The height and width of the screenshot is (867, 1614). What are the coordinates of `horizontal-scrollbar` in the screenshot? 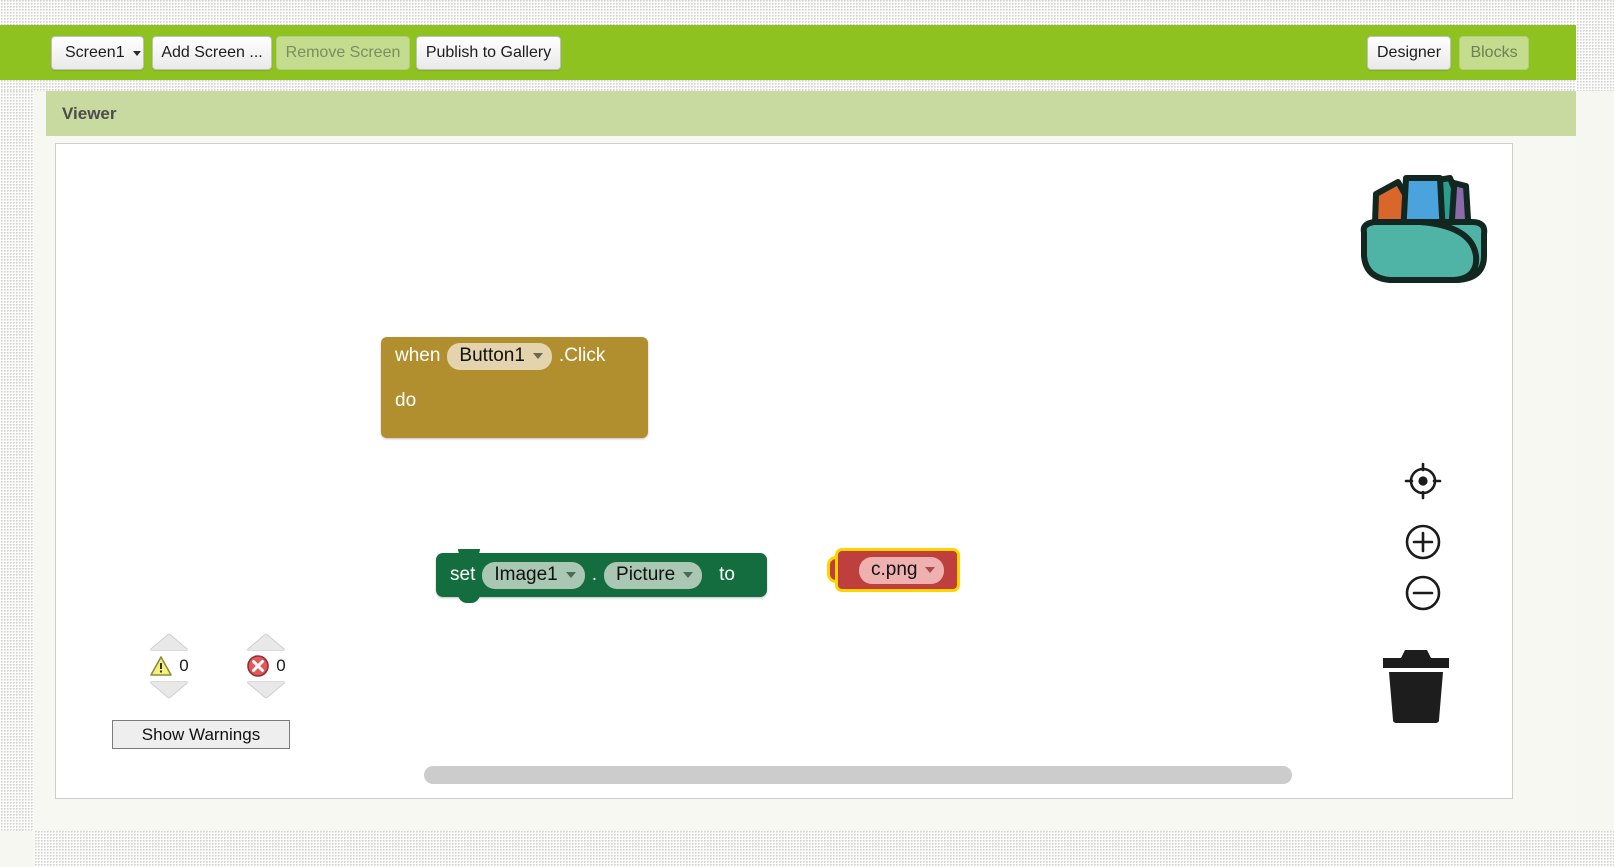 It's located at (858, 775).